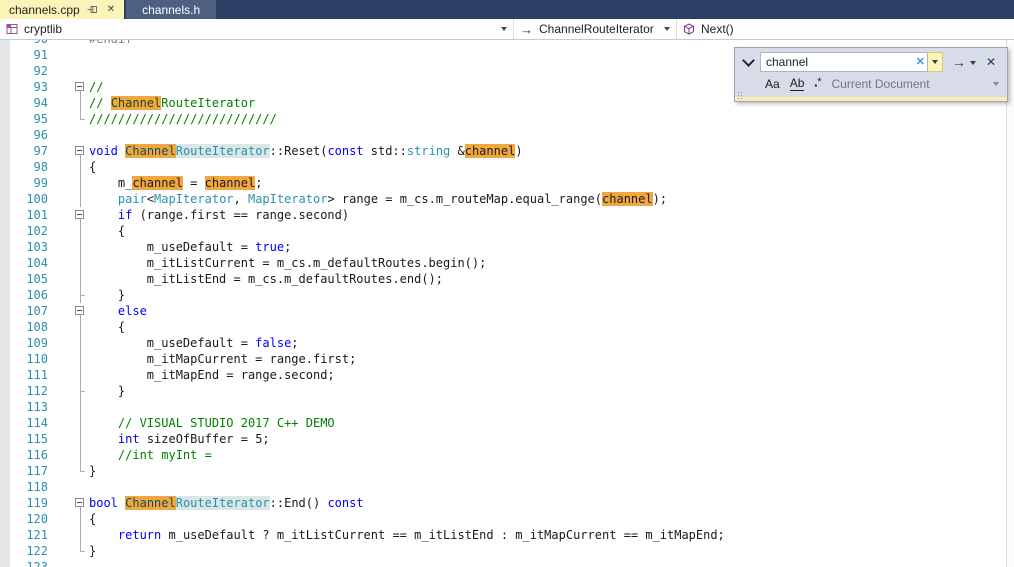  I want to click on line-number: 93, so click(40, 87).